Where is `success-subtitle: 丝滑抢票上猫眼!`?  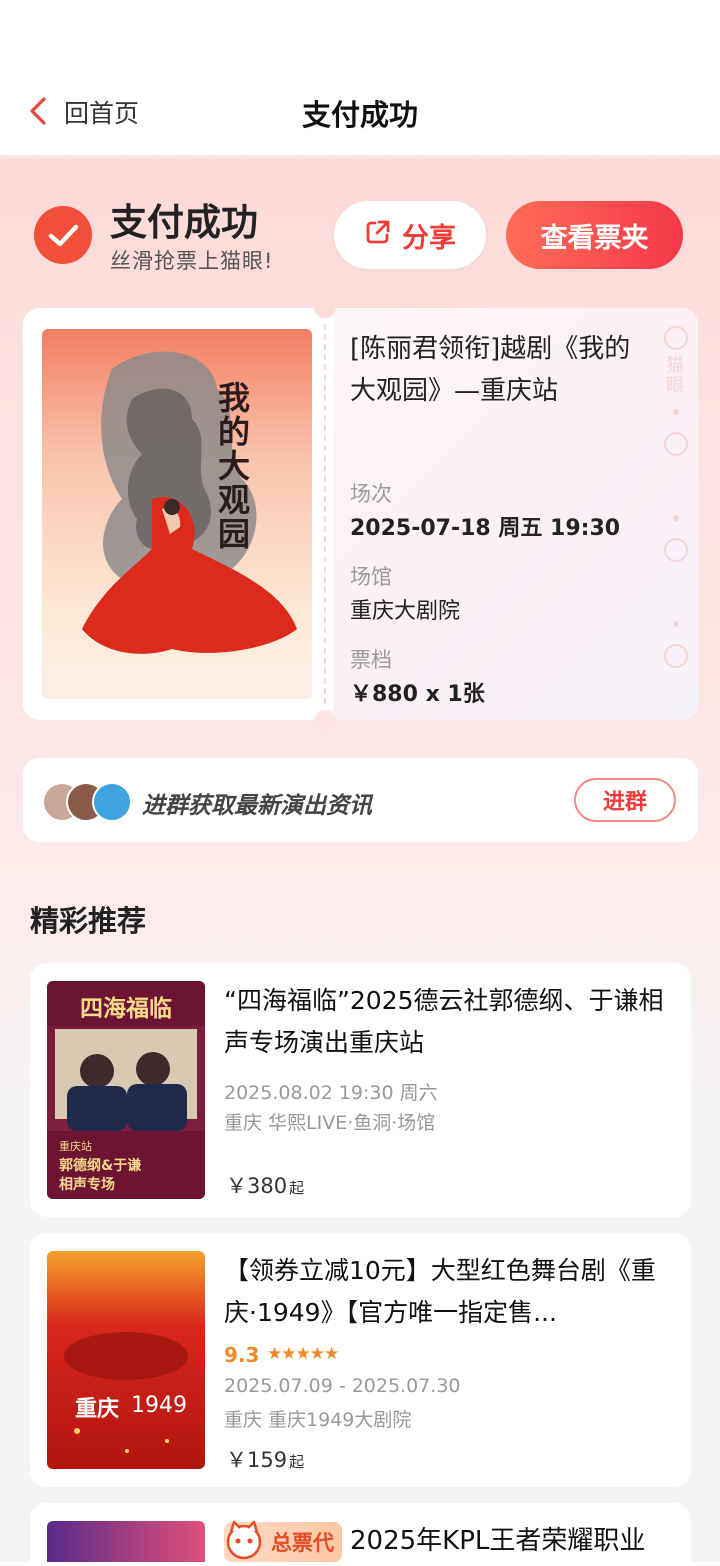 success-subtitle: 丝滑抢票上猫眼! is located at coordinates (192, 261).